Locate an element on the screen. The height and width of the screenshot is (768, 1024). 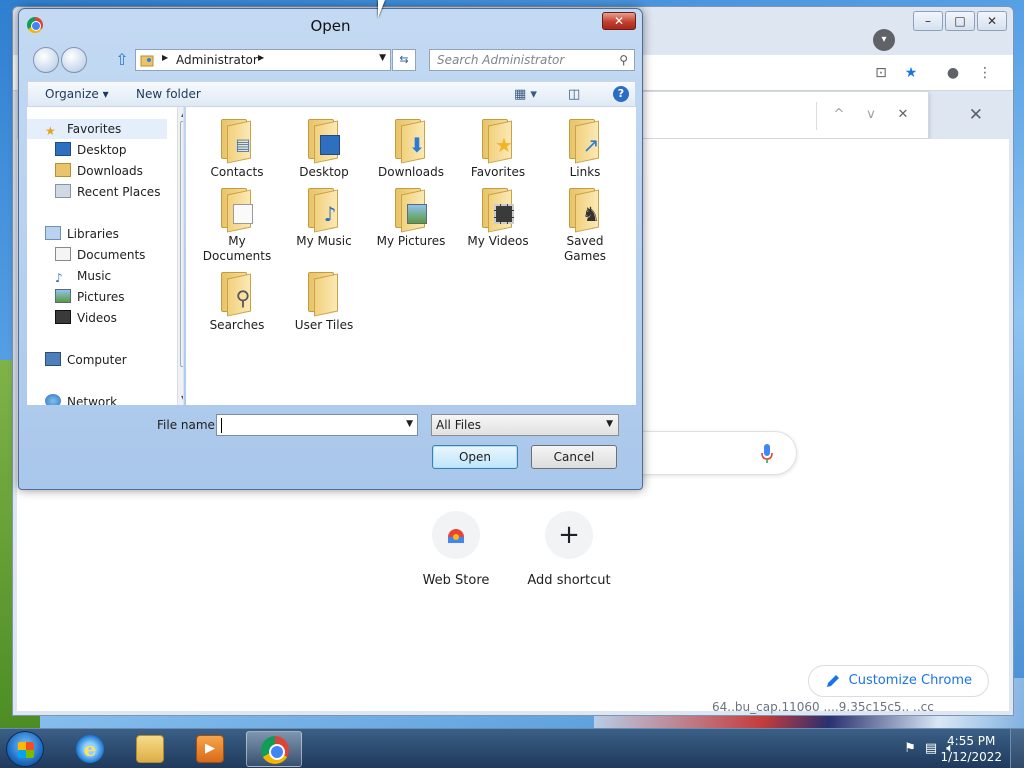
folder-contacts: ▤ Contacts is located at coordinates (237, 148).